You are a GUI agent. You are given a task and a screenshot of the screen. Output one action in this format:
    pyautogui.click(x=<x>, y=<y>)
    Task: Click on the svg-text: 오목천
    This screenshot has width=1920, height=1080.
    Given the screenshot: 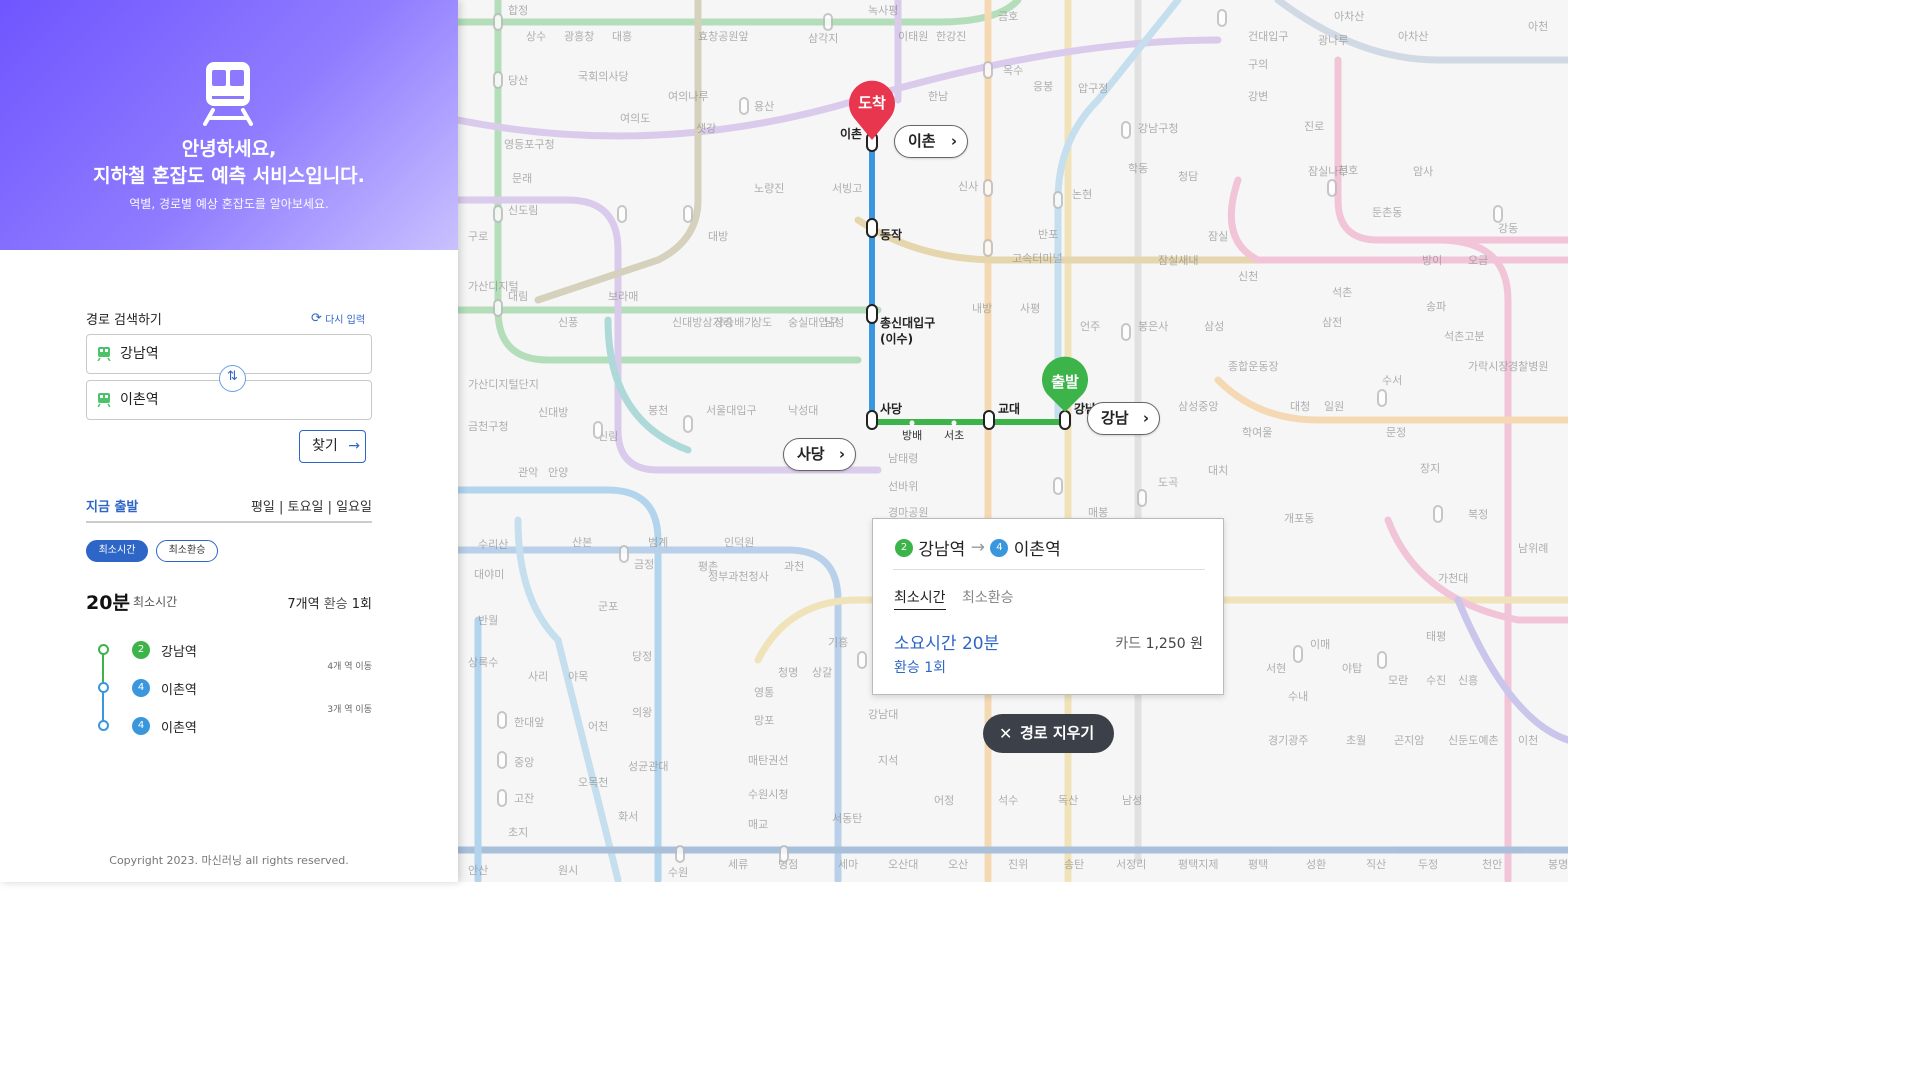 What is the action you would take?
    pyautogui.click(x=593, y=782)
    